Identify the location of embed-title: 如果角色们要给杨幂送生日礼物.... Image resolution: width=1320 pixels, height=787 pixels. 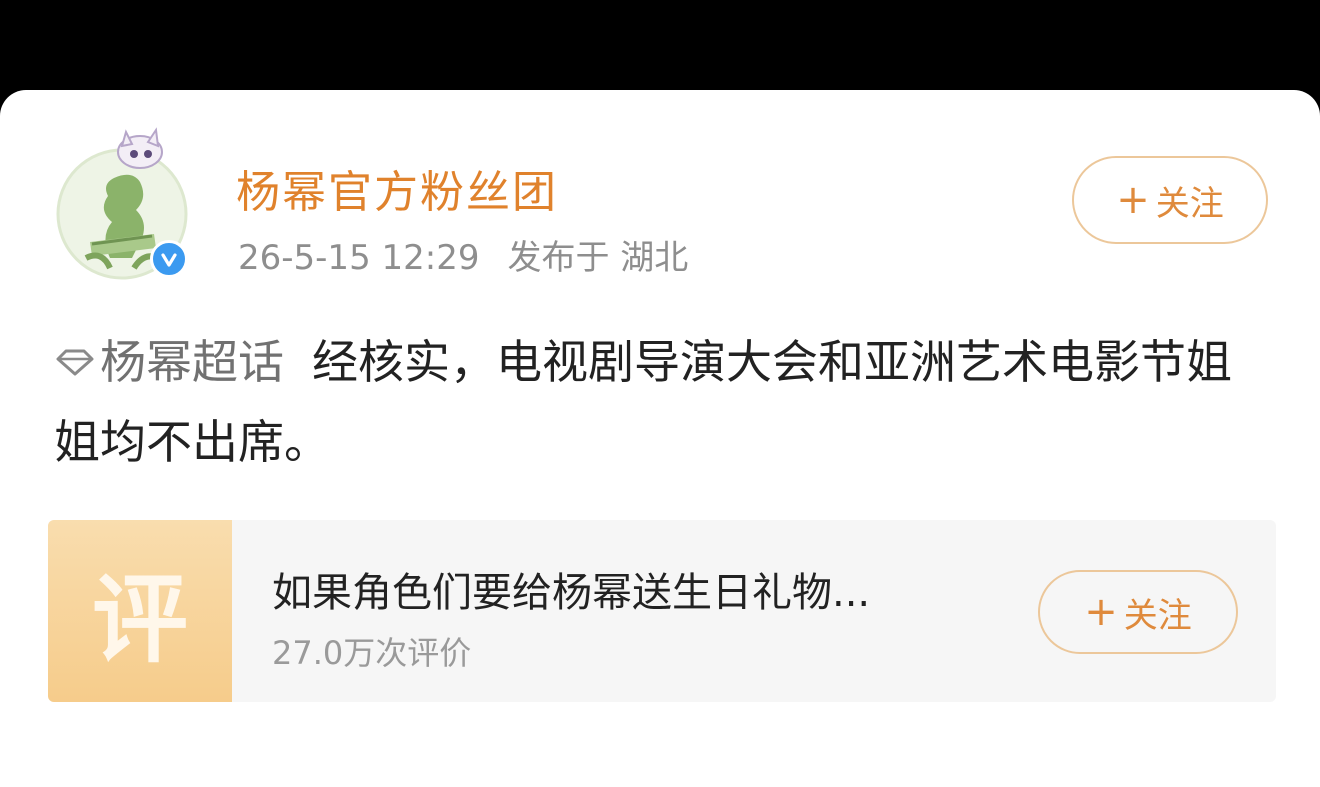
(571, 593).